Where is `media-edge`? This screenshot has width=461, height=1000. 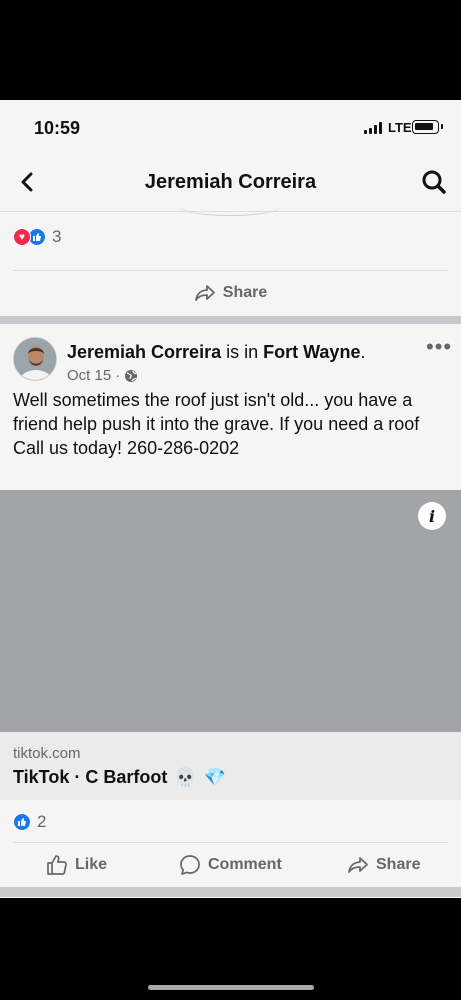 media-edge is located at coordinates (230, 207).